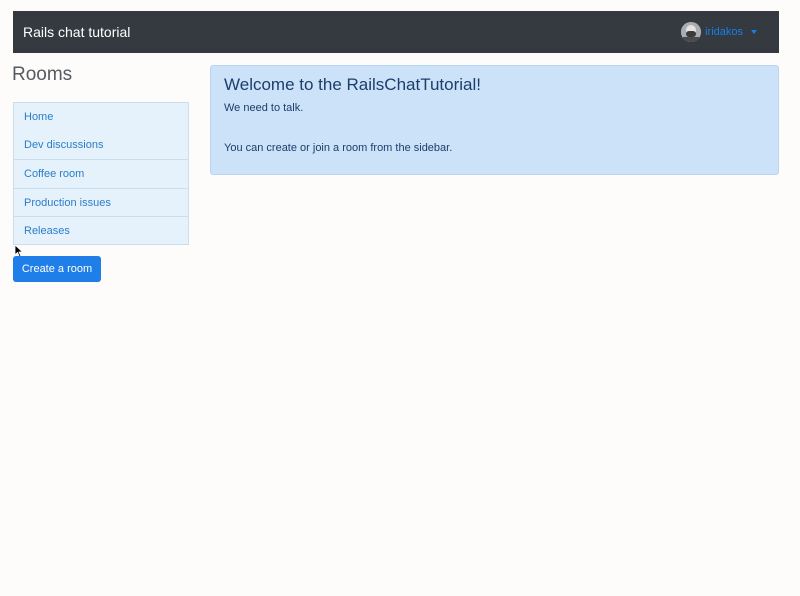  I want to click on room-item-releases: Releases, so click(101, 229).